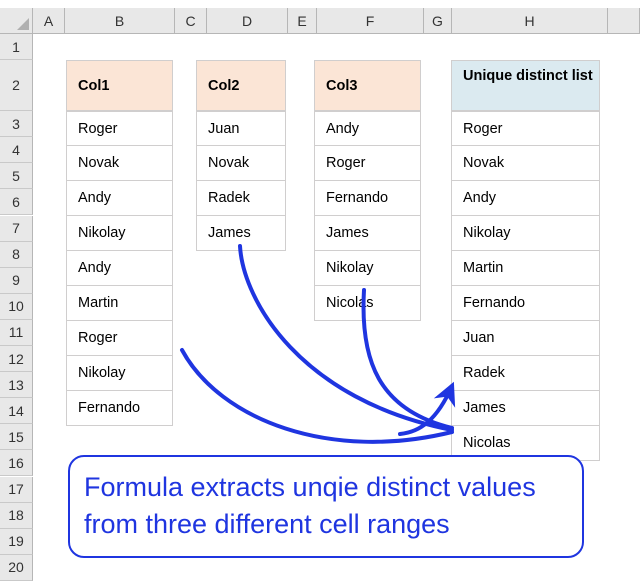 This screenshot has width=640, height=581. I want to click on table-unique-header: Unique distinct list, so click(525, 85).